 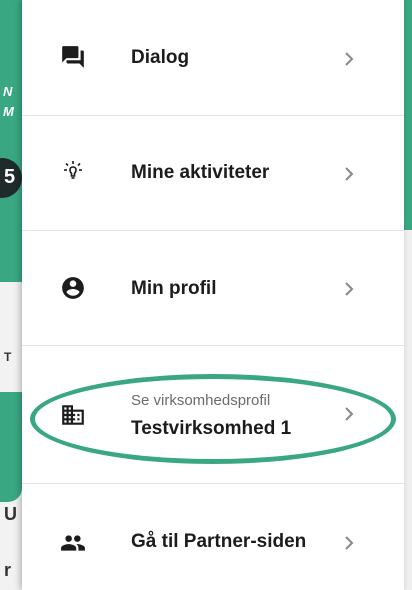 What do you see at coordinates (10, 514) in the screenshot?
I see `background-text: U` at bounding box center [10, 514].